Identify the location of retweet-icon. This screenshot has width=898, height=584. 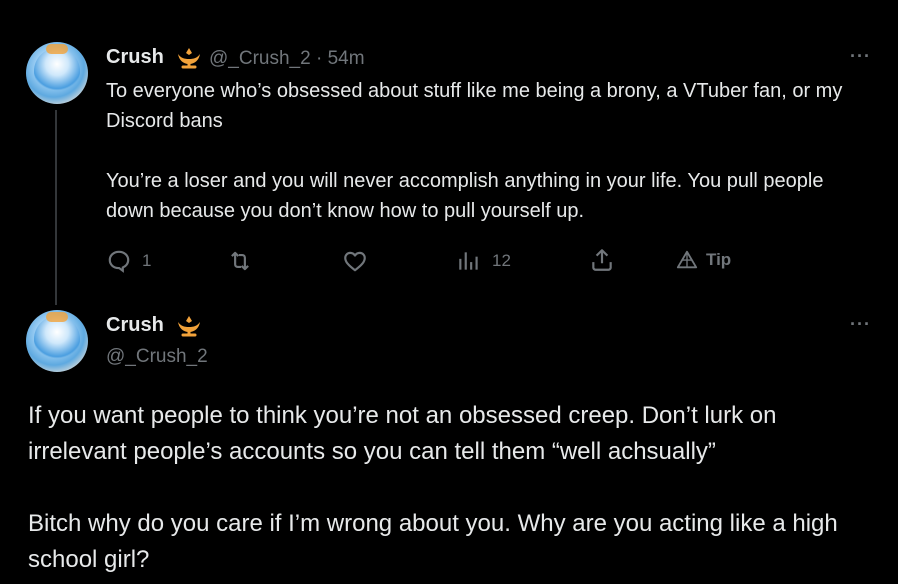
(240, 261).